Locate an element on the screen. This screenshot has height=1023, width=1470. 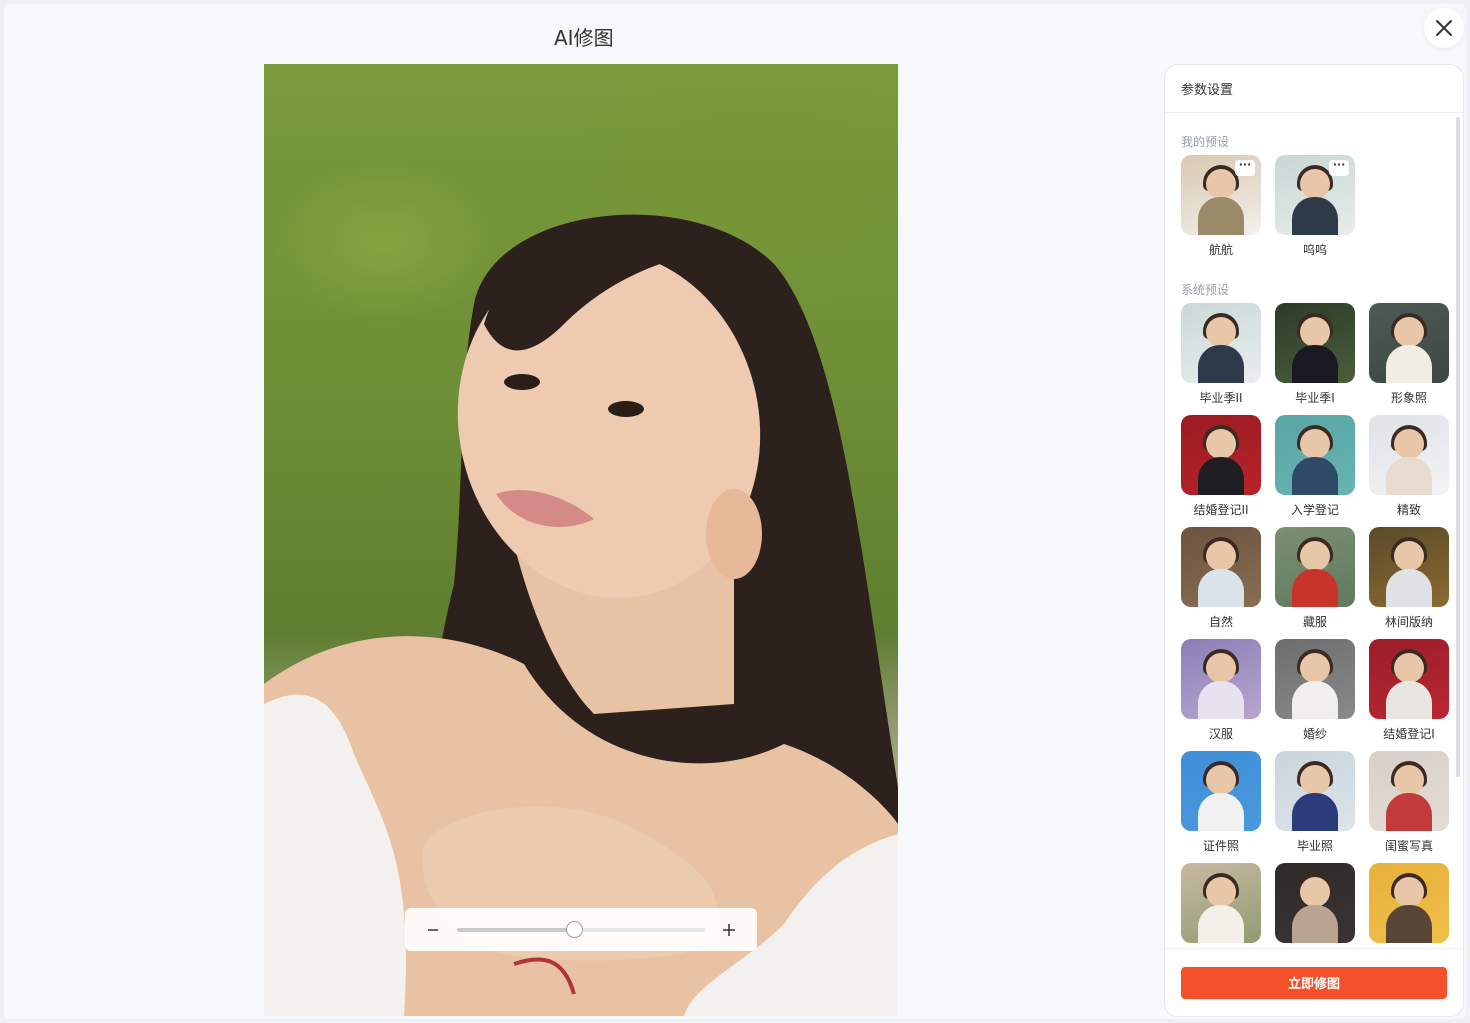
close-button is located at coordinates (1444, 28).